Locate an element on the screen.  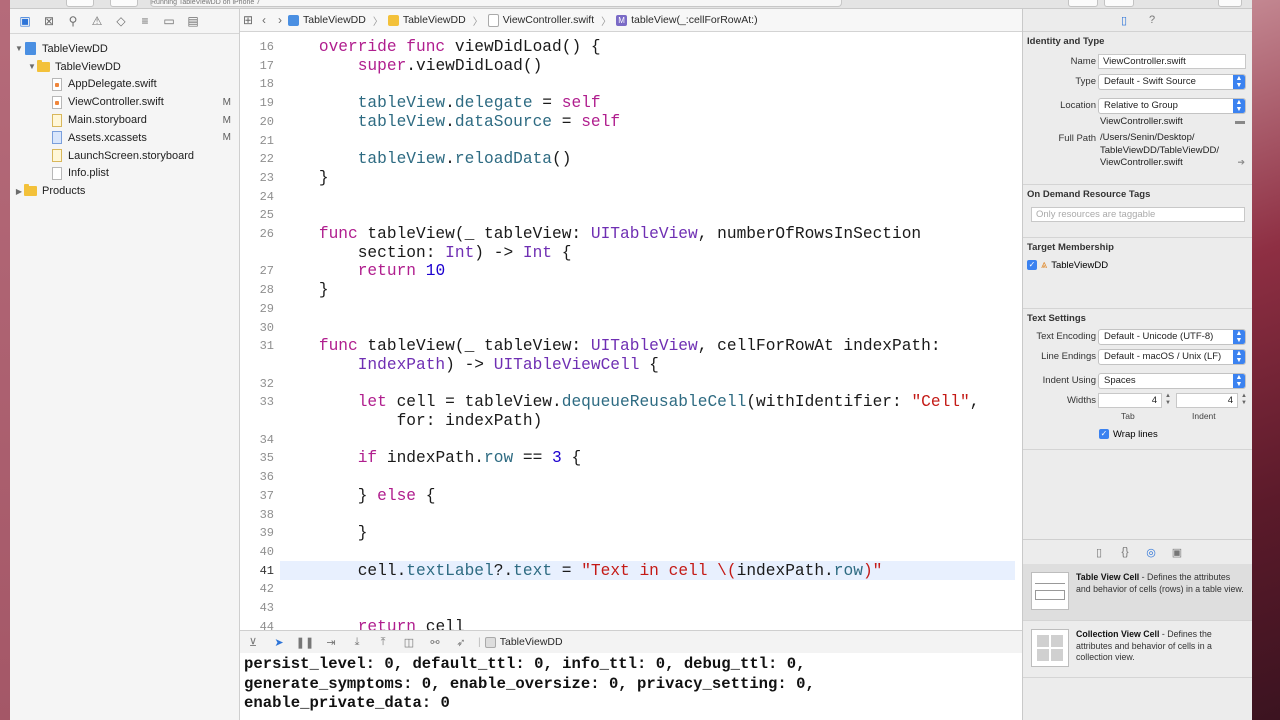
jump-bar-method: MtableView(_:cellForRowAt:) is located at coordinates (687, 20).